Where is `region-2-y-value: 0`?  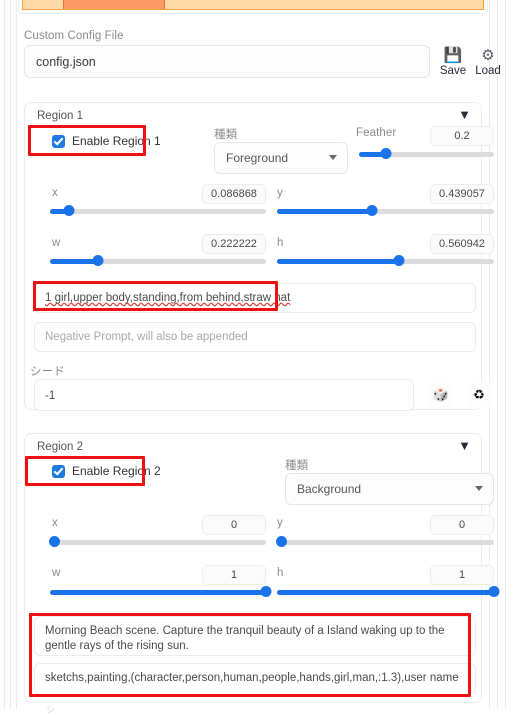 region-2-y-value: 0 is located at coordinates (462, 525).